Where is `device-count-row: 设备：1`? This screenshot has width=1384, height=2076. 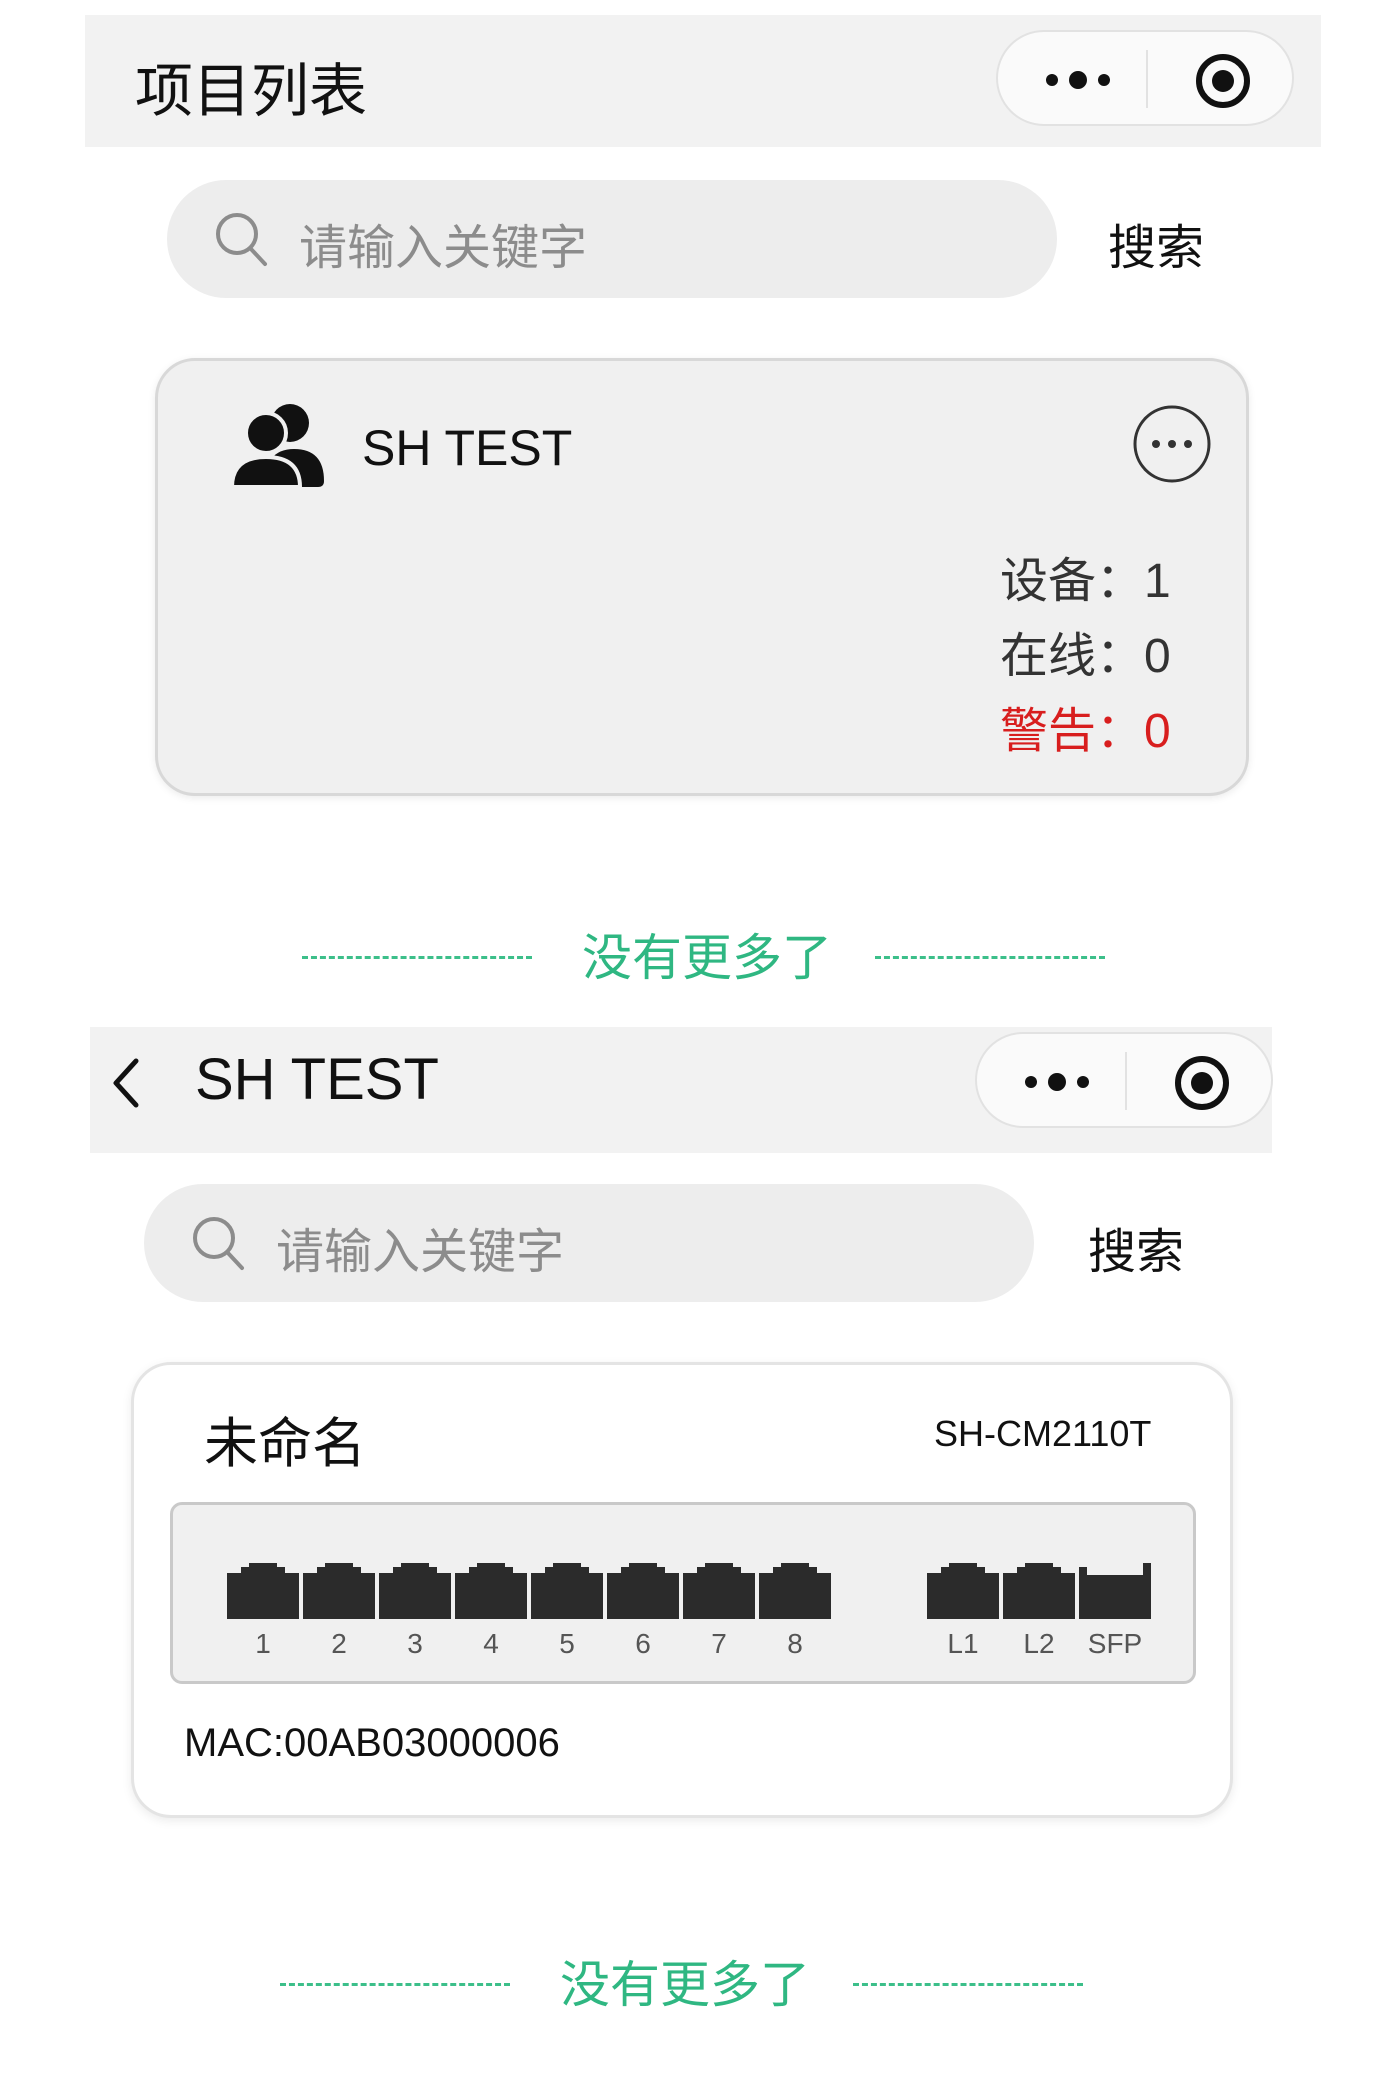
device-count-row: 设备：1 is located at coordinates (1085, 576).